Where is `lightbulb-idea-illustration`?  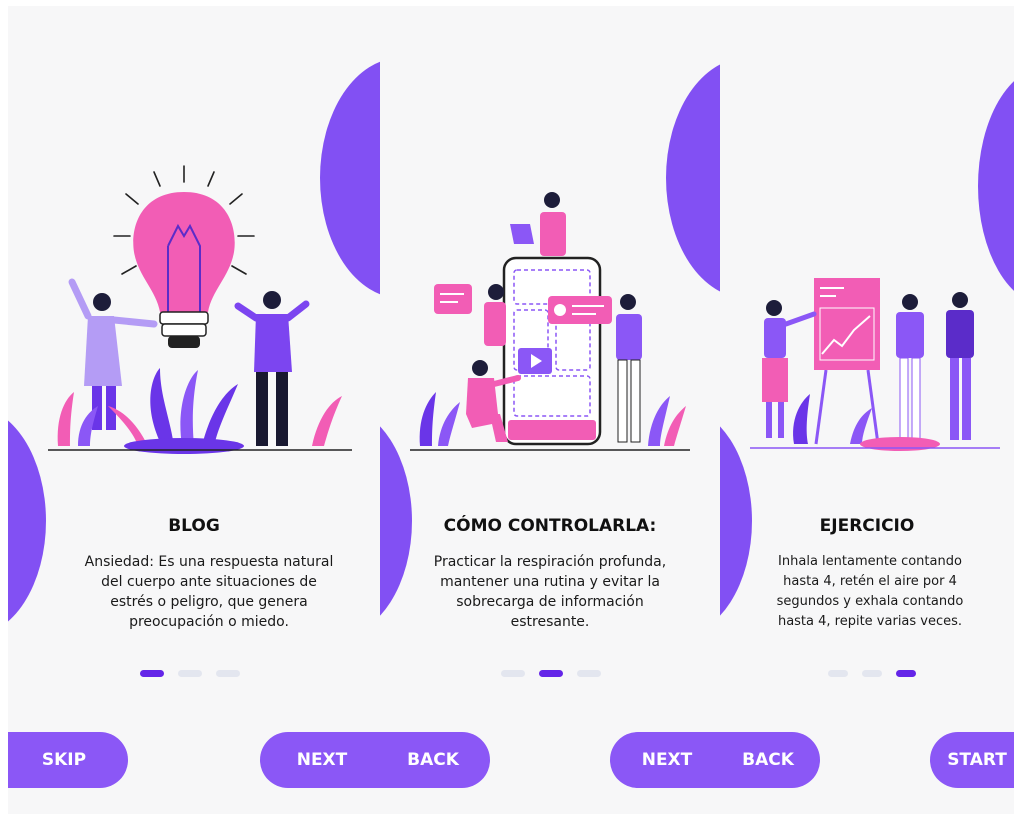 lightbulb-idea-illustration is located at coordinates (200, 309).